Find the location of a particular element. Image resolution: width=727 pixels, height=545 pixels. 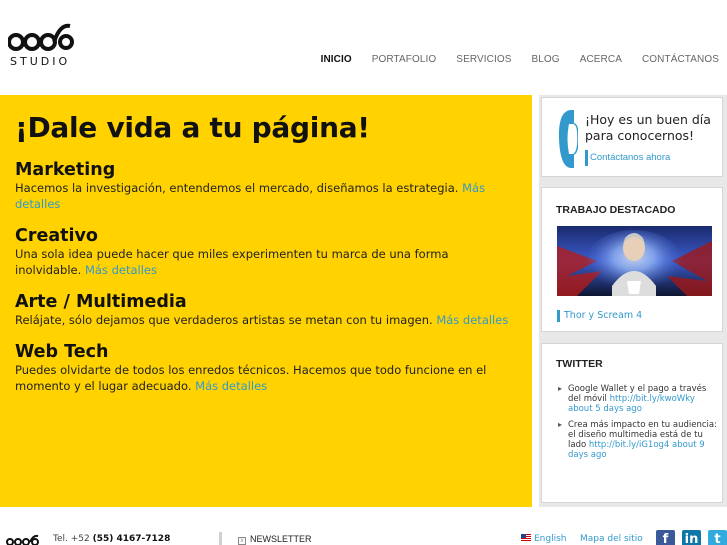

studio-logo: STUDIO is located at coordinates (41, 44).